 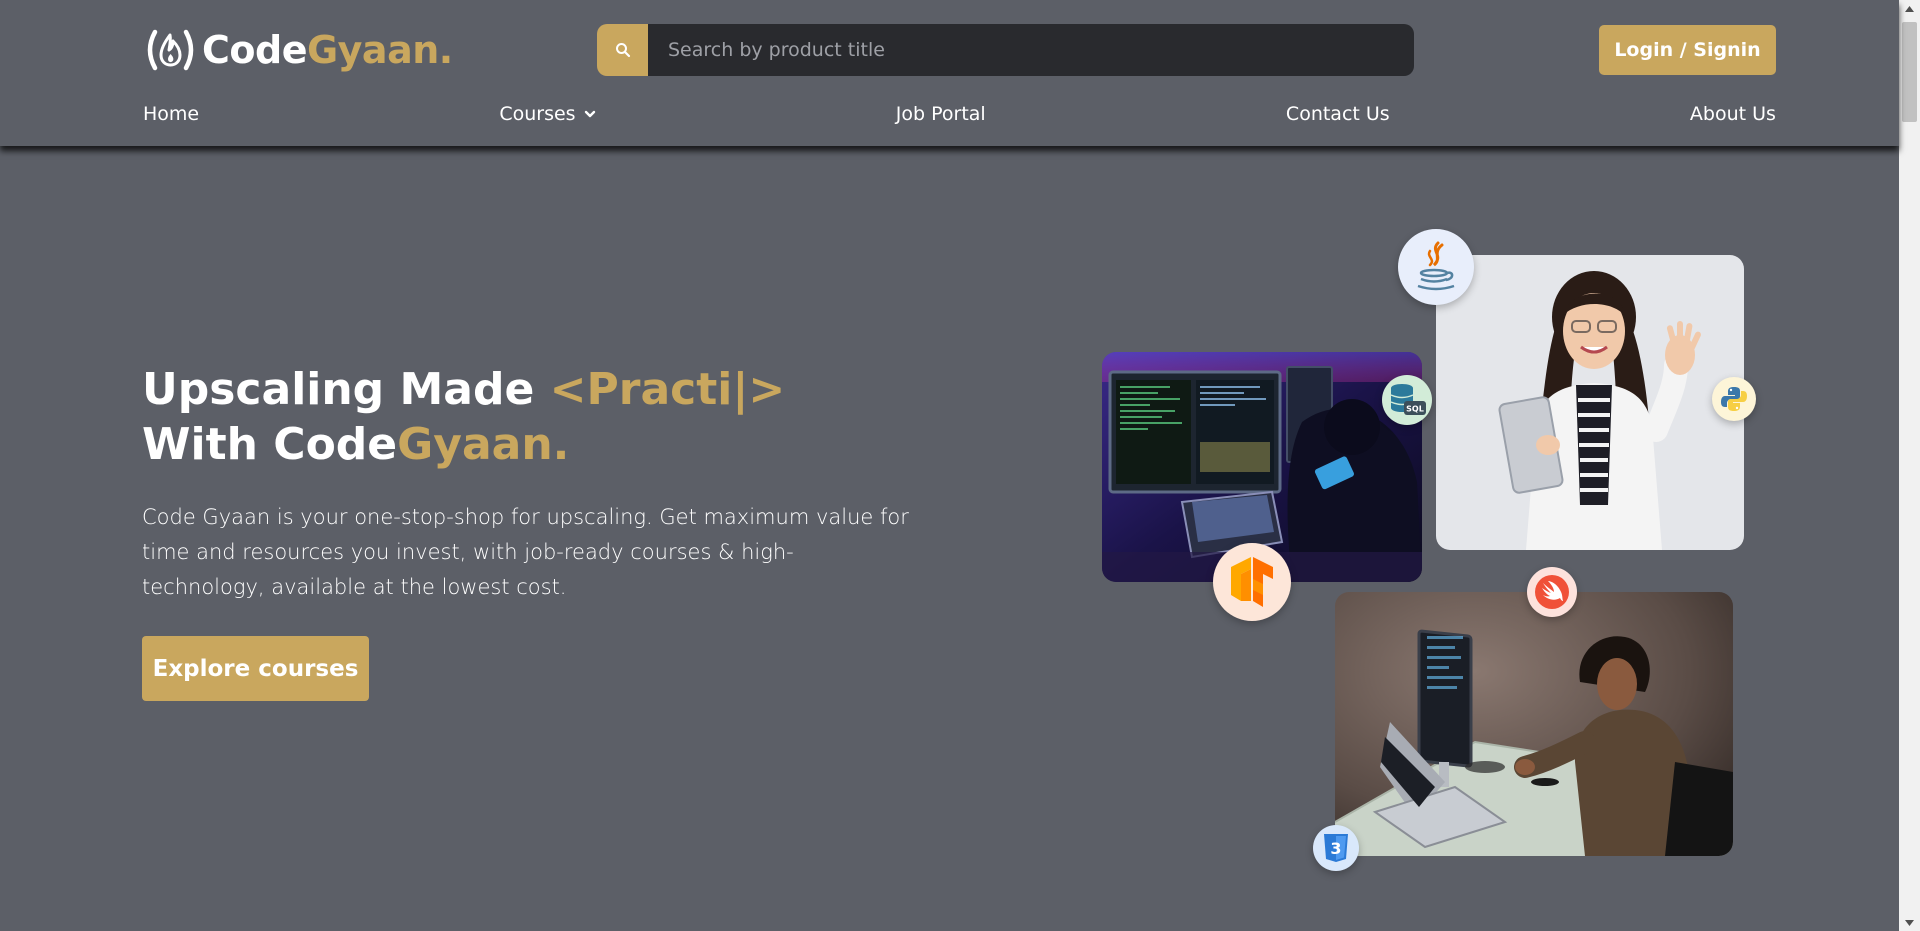 What do you see at coordinates (1687, 50) in the screenshot?
I see `login-signin-button: Login / Signin` at bounding box center [1687, 50].